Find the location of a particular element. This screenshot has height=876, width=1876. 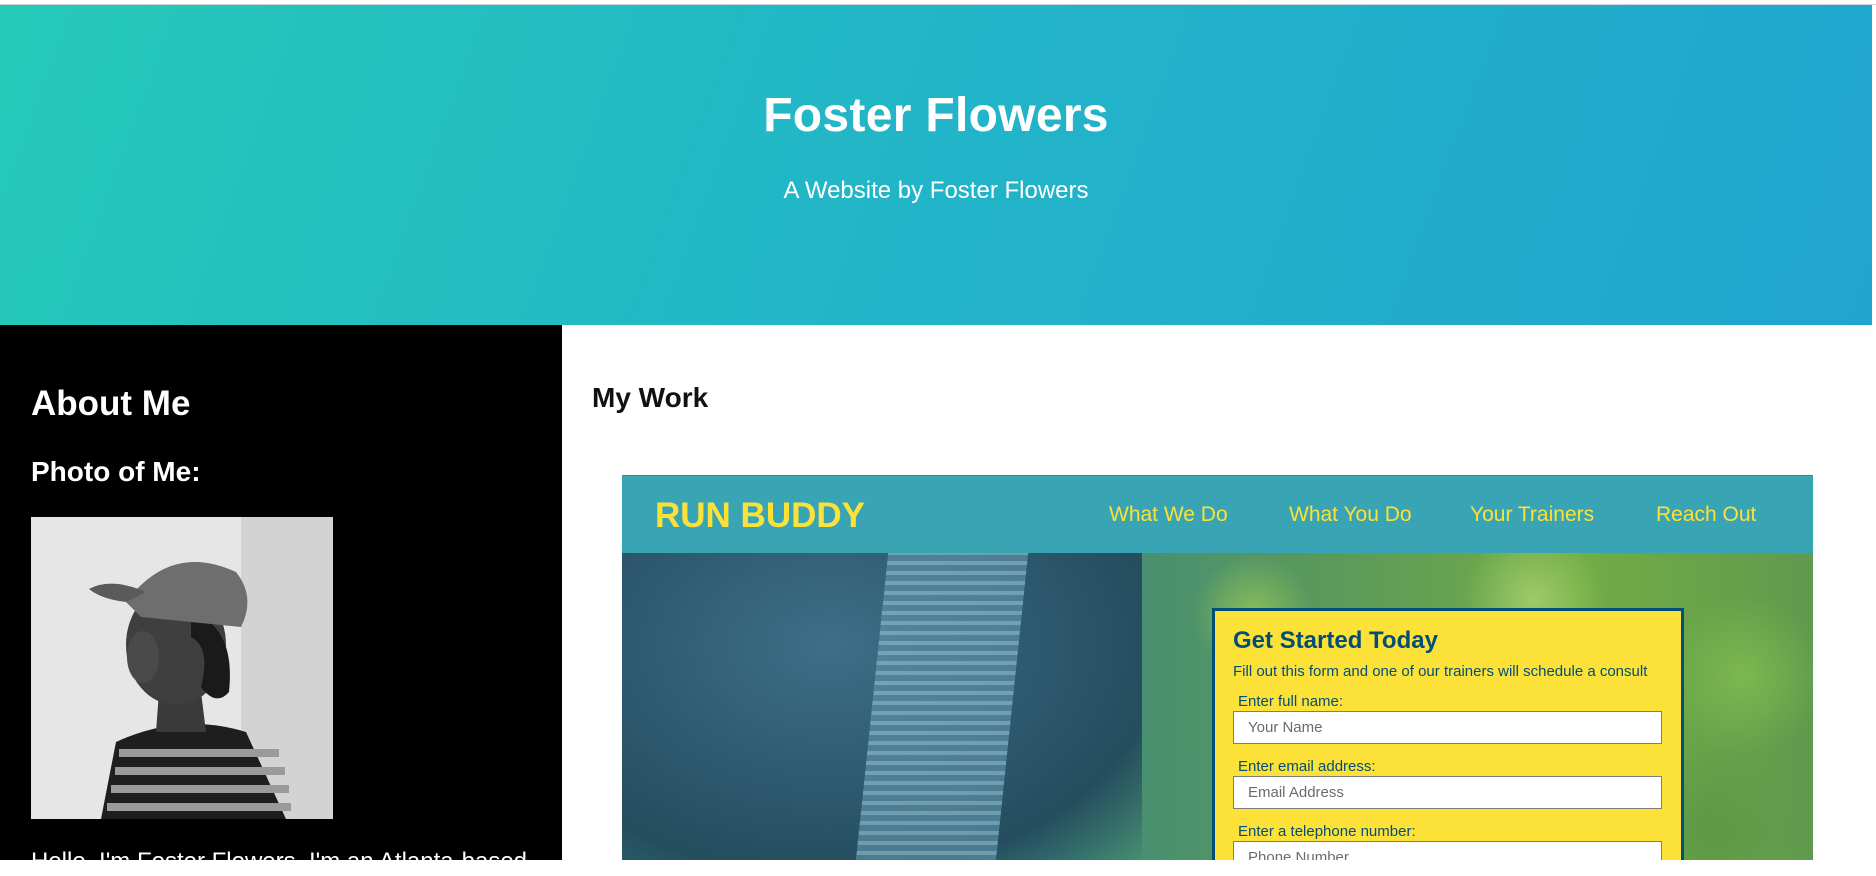

email-field: Email Address is located at coordinates (1447, 792).